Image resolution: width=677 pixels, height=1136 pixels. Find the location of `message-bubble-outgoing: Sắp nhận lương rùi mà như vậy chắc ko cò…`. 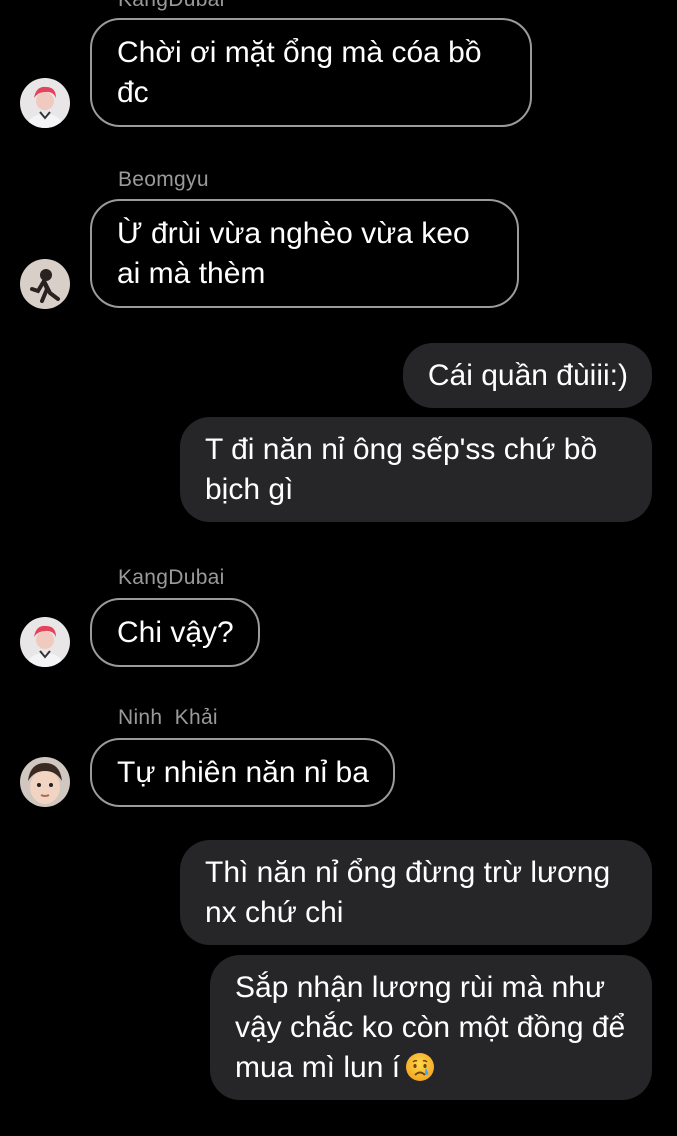

message-bubble-outgoing: Sắp nhận lương rùi mà như vậy chắc ko cò… is located at coordinates (431, 1027).